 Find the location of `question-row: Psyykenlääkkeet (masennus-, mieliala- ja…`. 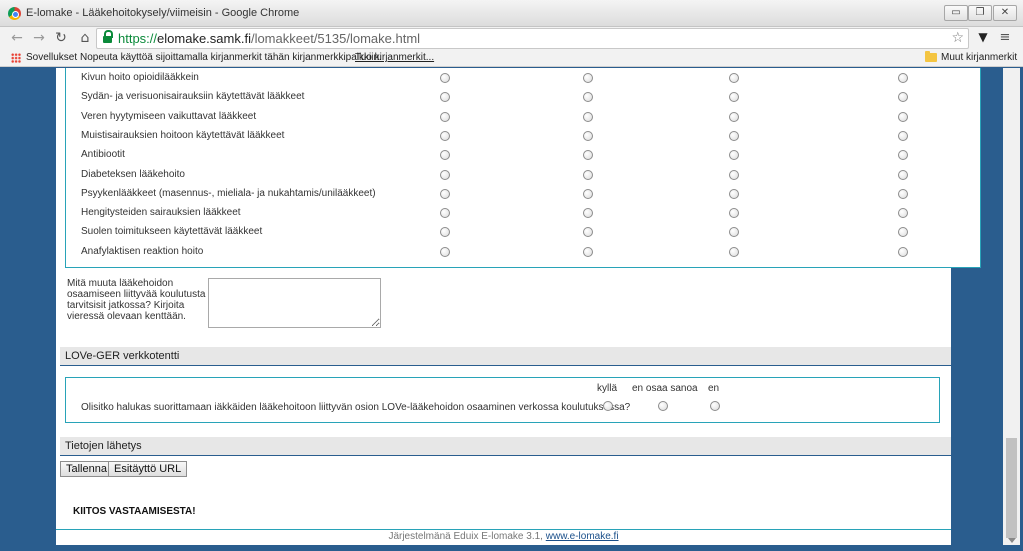

question-row: Psyykenlääkkeet (masennus-, mieliala- ja… is located at coordinates (521, 194).